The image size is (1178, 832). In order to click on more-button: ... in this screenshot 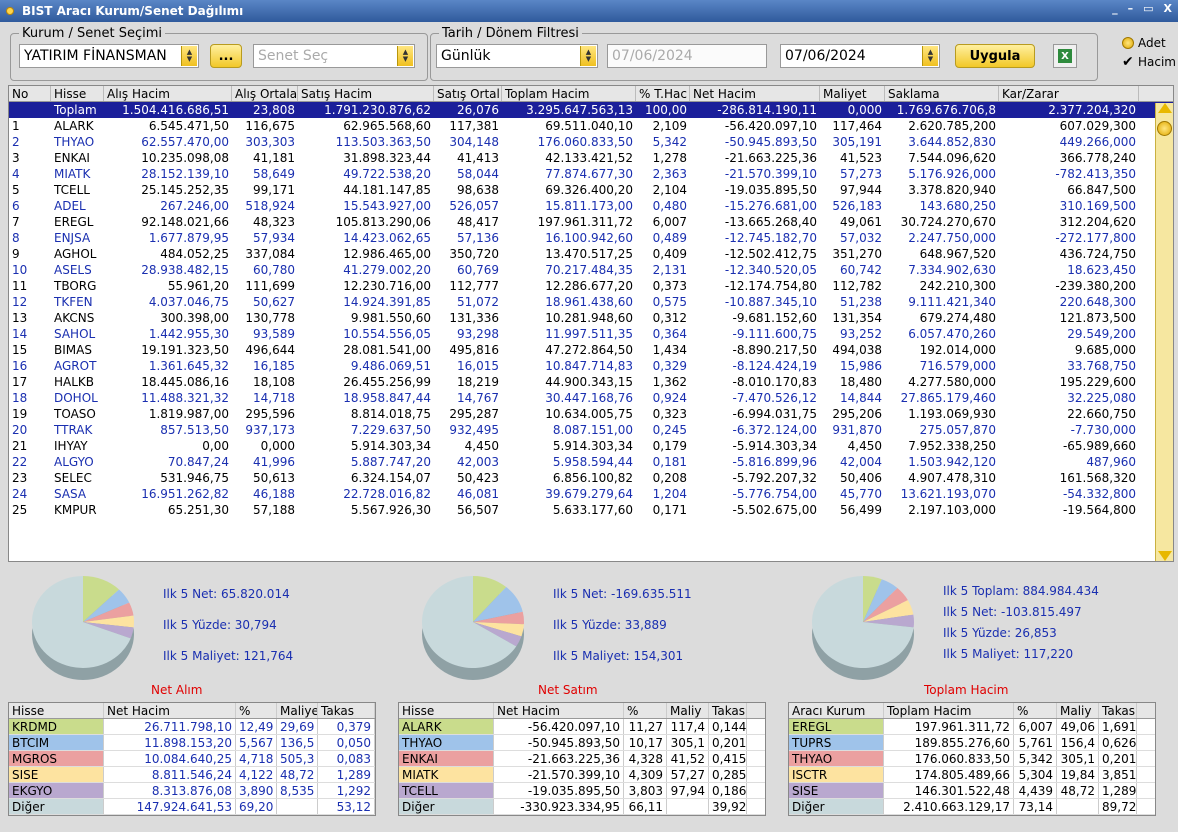, I will do `click(226, 56)`.